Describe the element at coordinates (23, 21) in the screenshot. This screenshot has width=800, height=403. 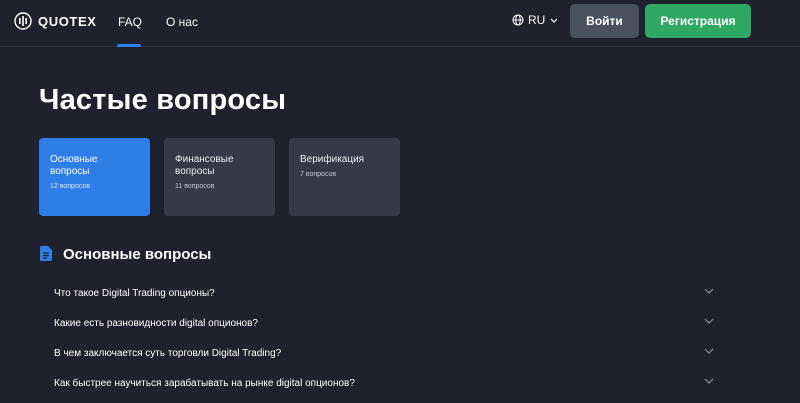
I see `quotex-logo-icon` at that location.